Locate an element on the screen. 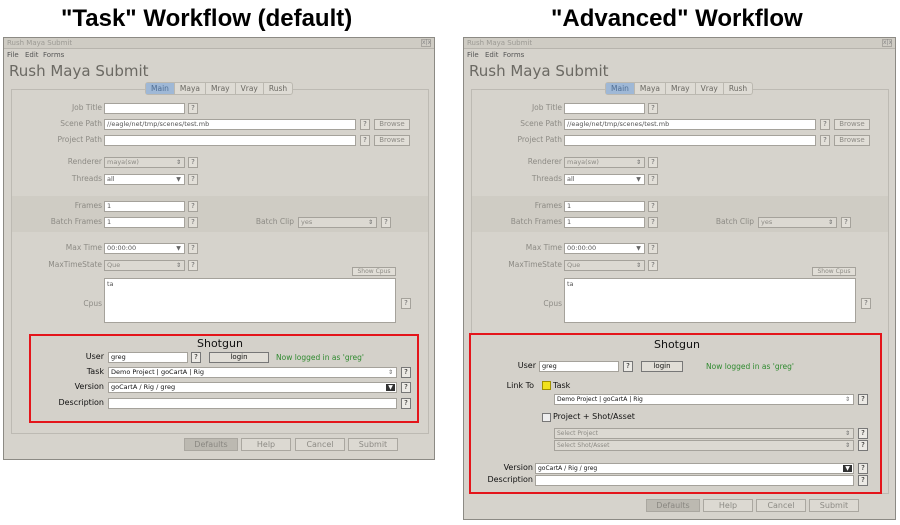 The width and height of the screenshot is (900, 525). project-shot-checkbox is located at coordinates (546, 417).